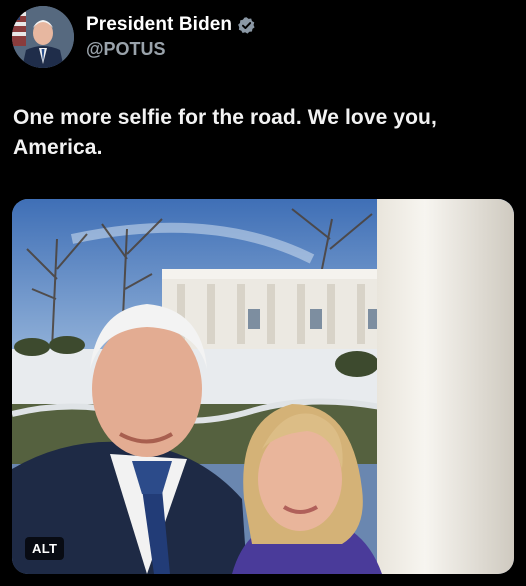  I want to click on avatar, so click(43, 37).